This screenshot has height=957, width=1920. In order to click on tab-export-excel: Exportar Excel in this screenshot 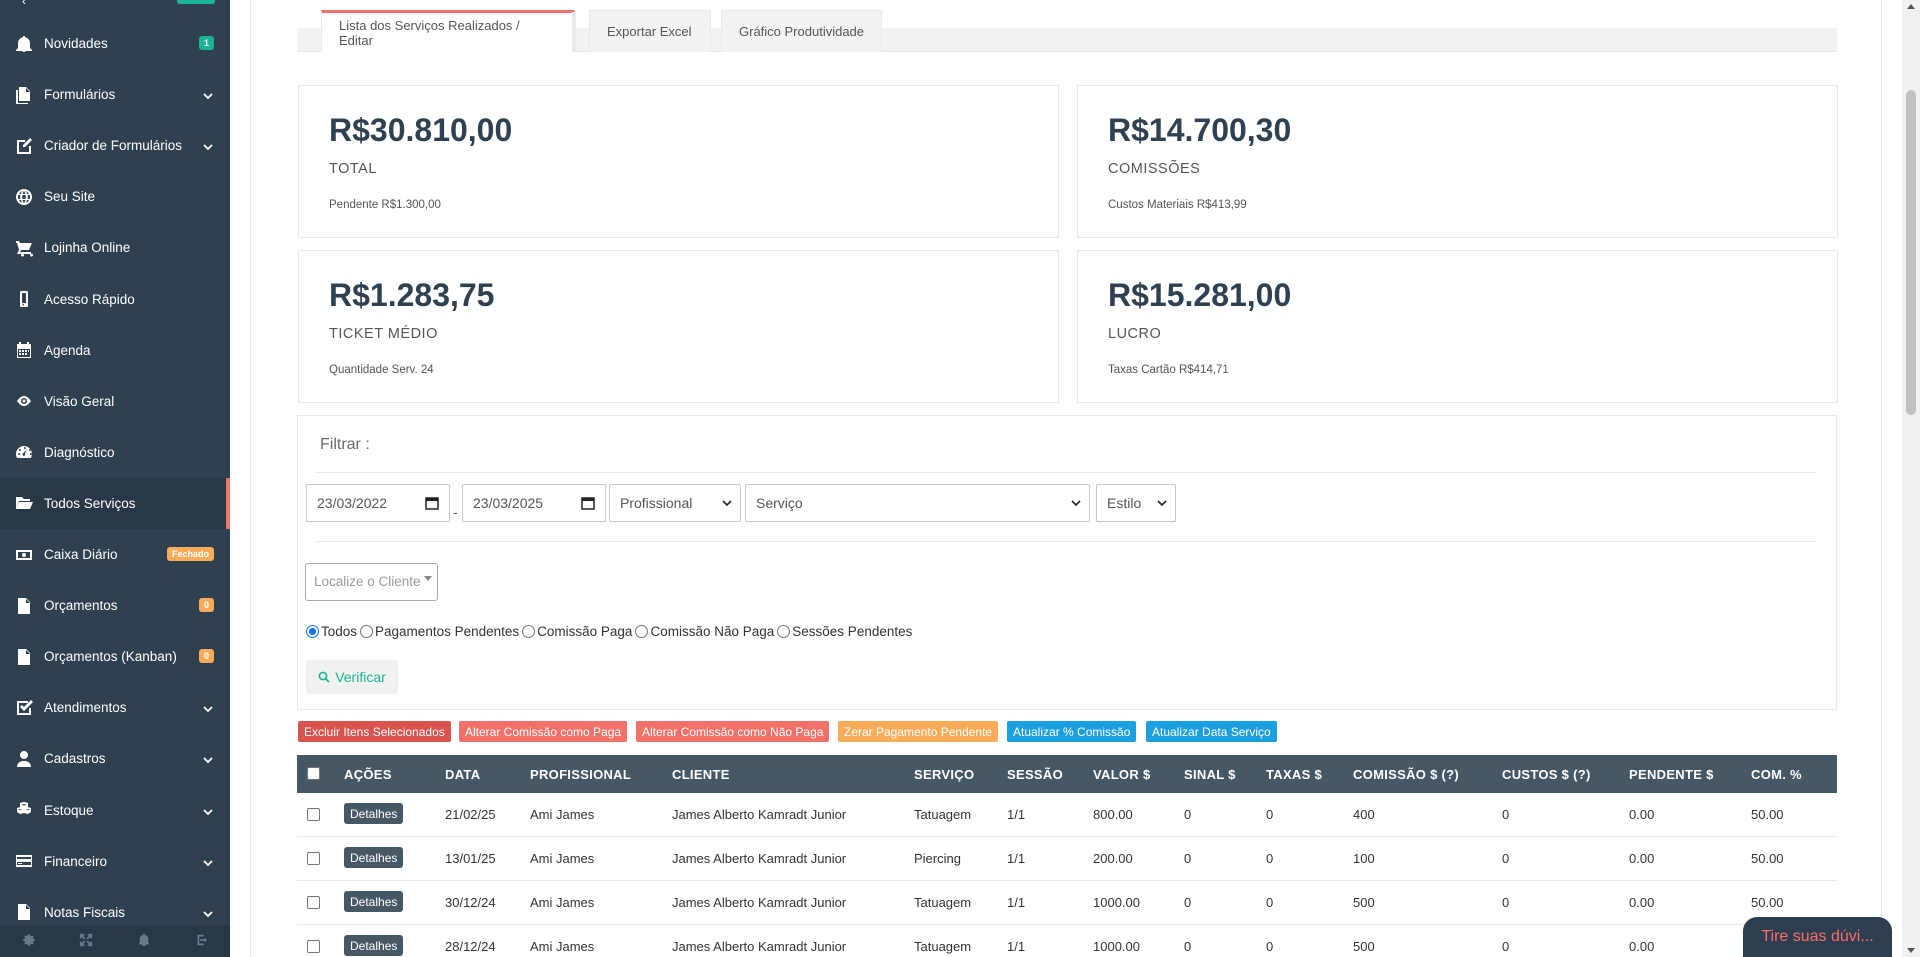, I will do `click(650, 31)`.